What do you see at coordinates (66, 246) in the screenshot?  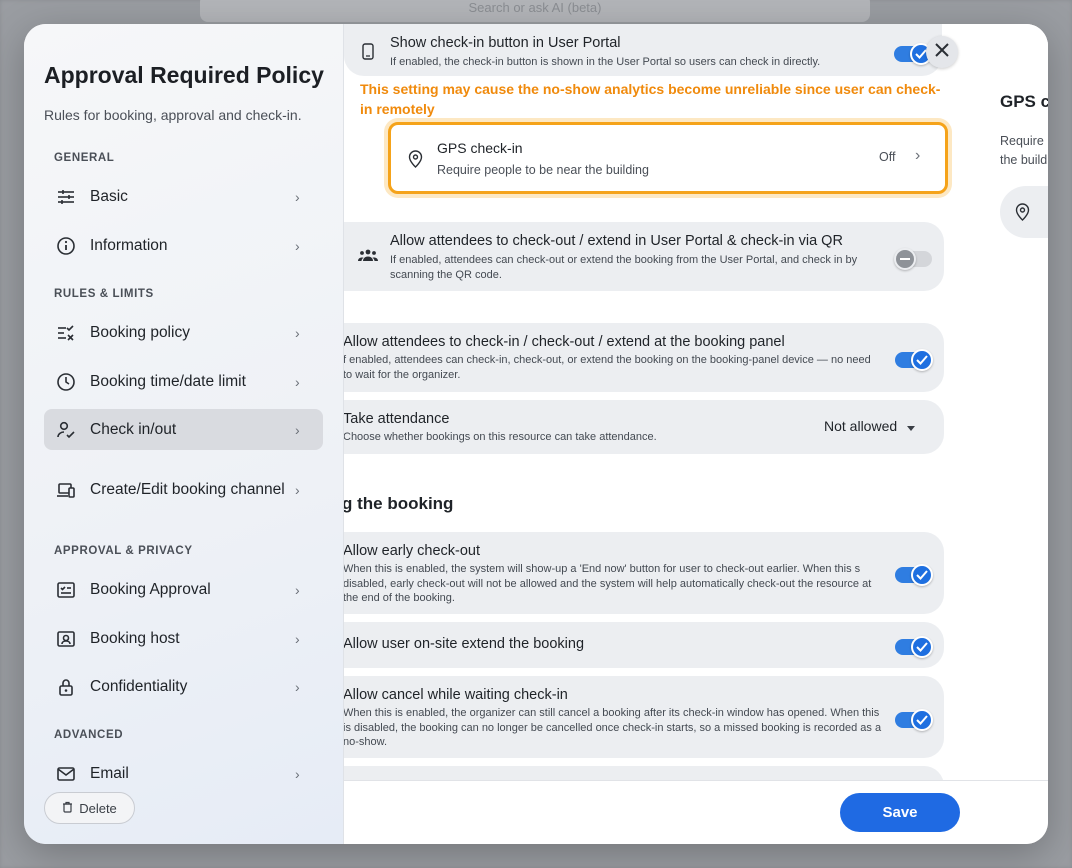 I see `info-icon` at bounding box center [66, 246].